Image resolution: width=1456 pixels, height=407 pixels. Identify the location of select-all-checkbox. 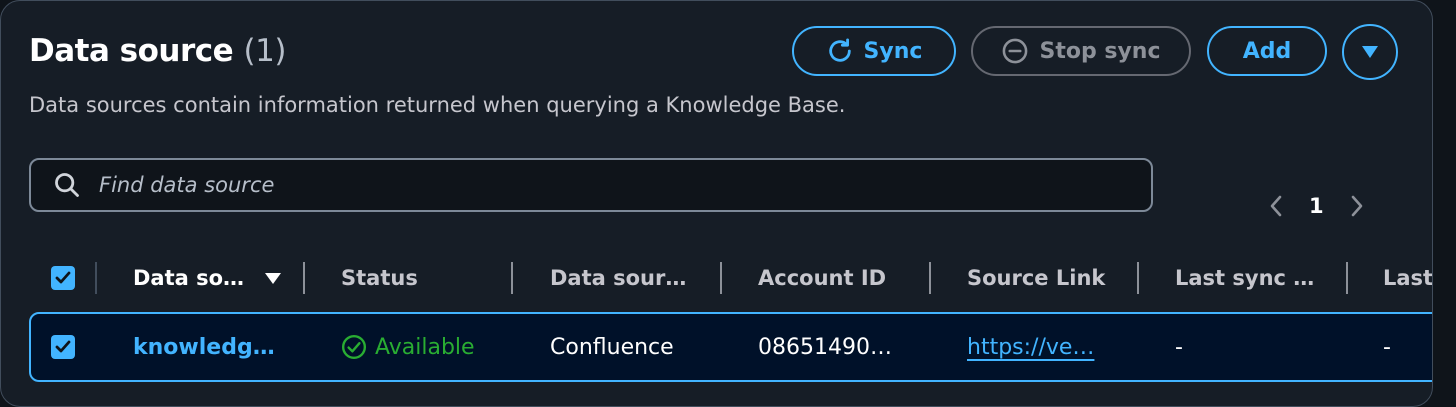
(63, 278).